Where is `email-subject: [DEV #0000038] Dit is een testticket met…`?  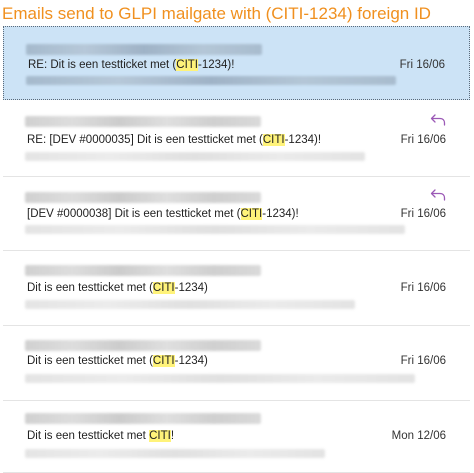 email-subject: [DEV #0000038] Dit is een testticket met… is located at coordinates (163, 214).